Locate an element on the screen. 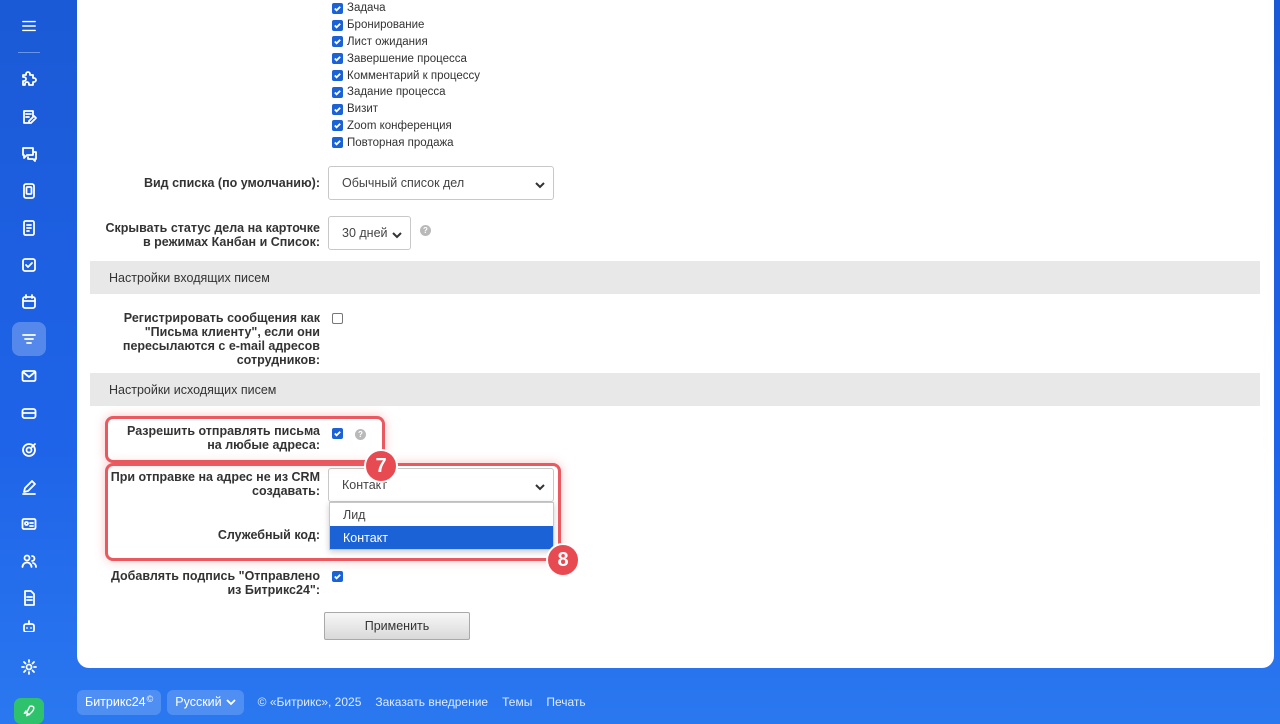 This screenshot has height=724, width=1280. activity-type-row: Задача is located at coordinates (406, 8).